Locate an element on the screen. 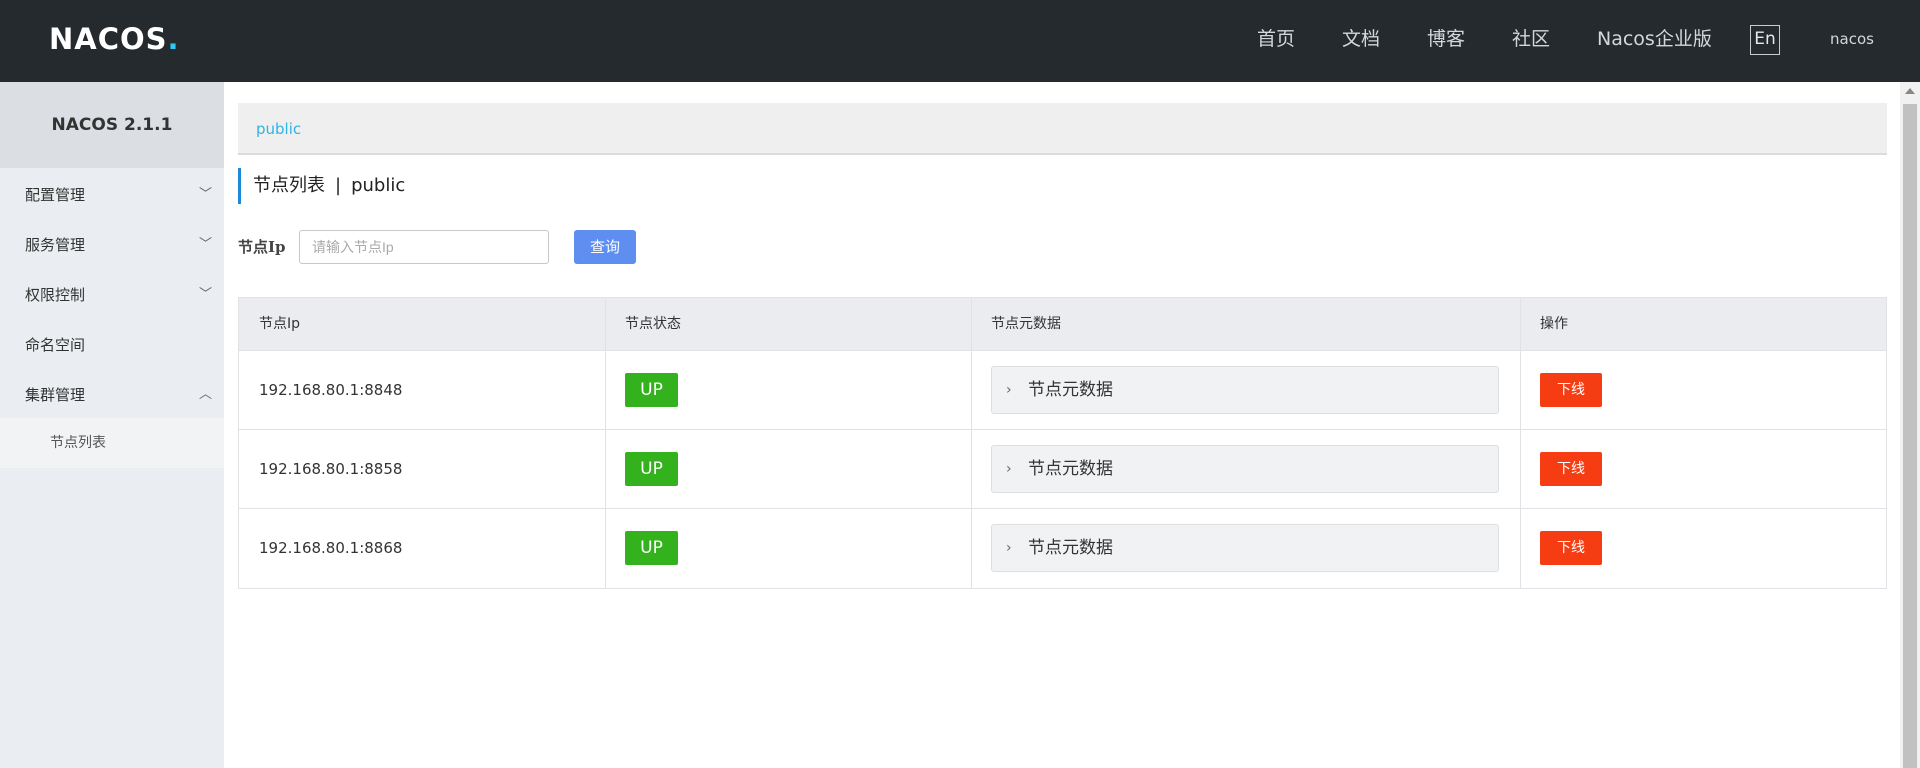 The width and height of the screenshot is (1920, 768). sidebar-item-namespace: 命名空间 is located at coordinates (112, 345).